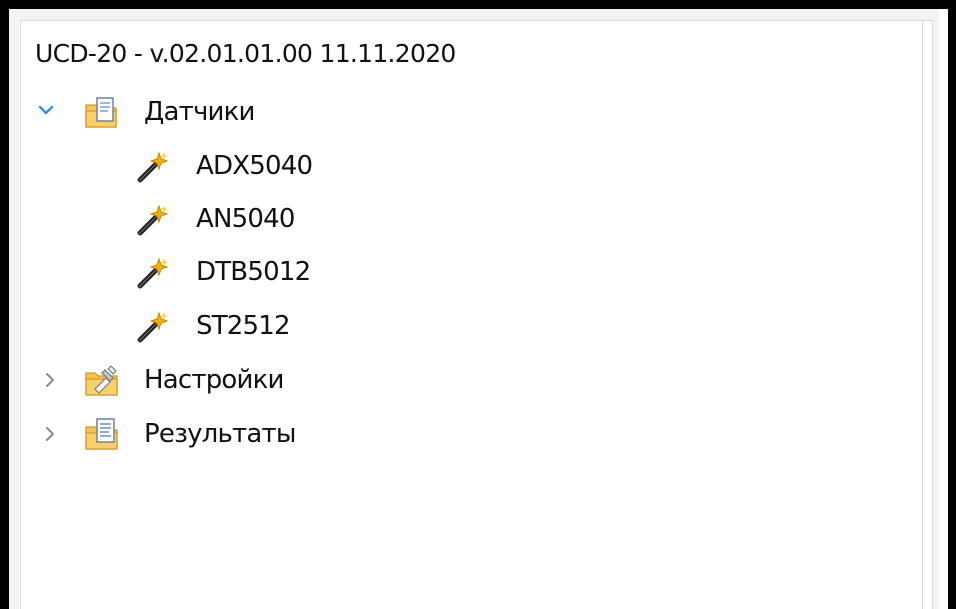 This screenshot has width=956, height=609. I want to click on tree-item-datchiki: Датчики, so click(194, 113).